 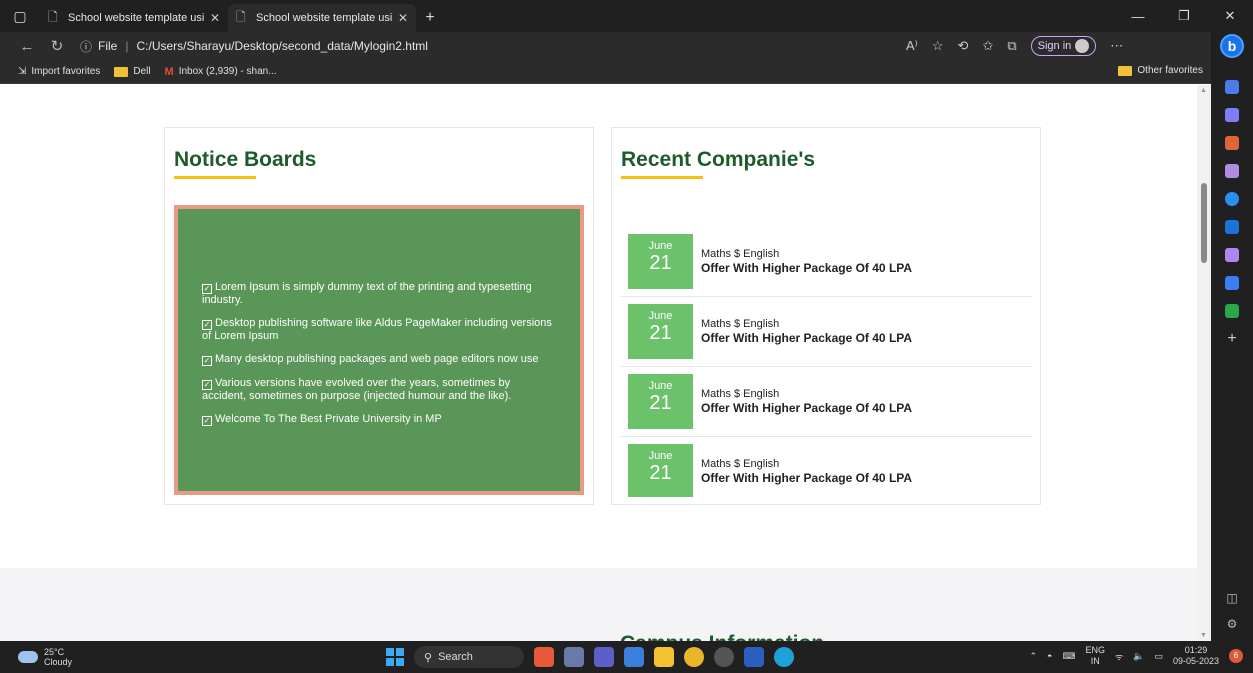 What do you see at coordinates (1138, 16) in the screenshot?
I see `minimize-icon: —` at bounding box center [1138, 16].